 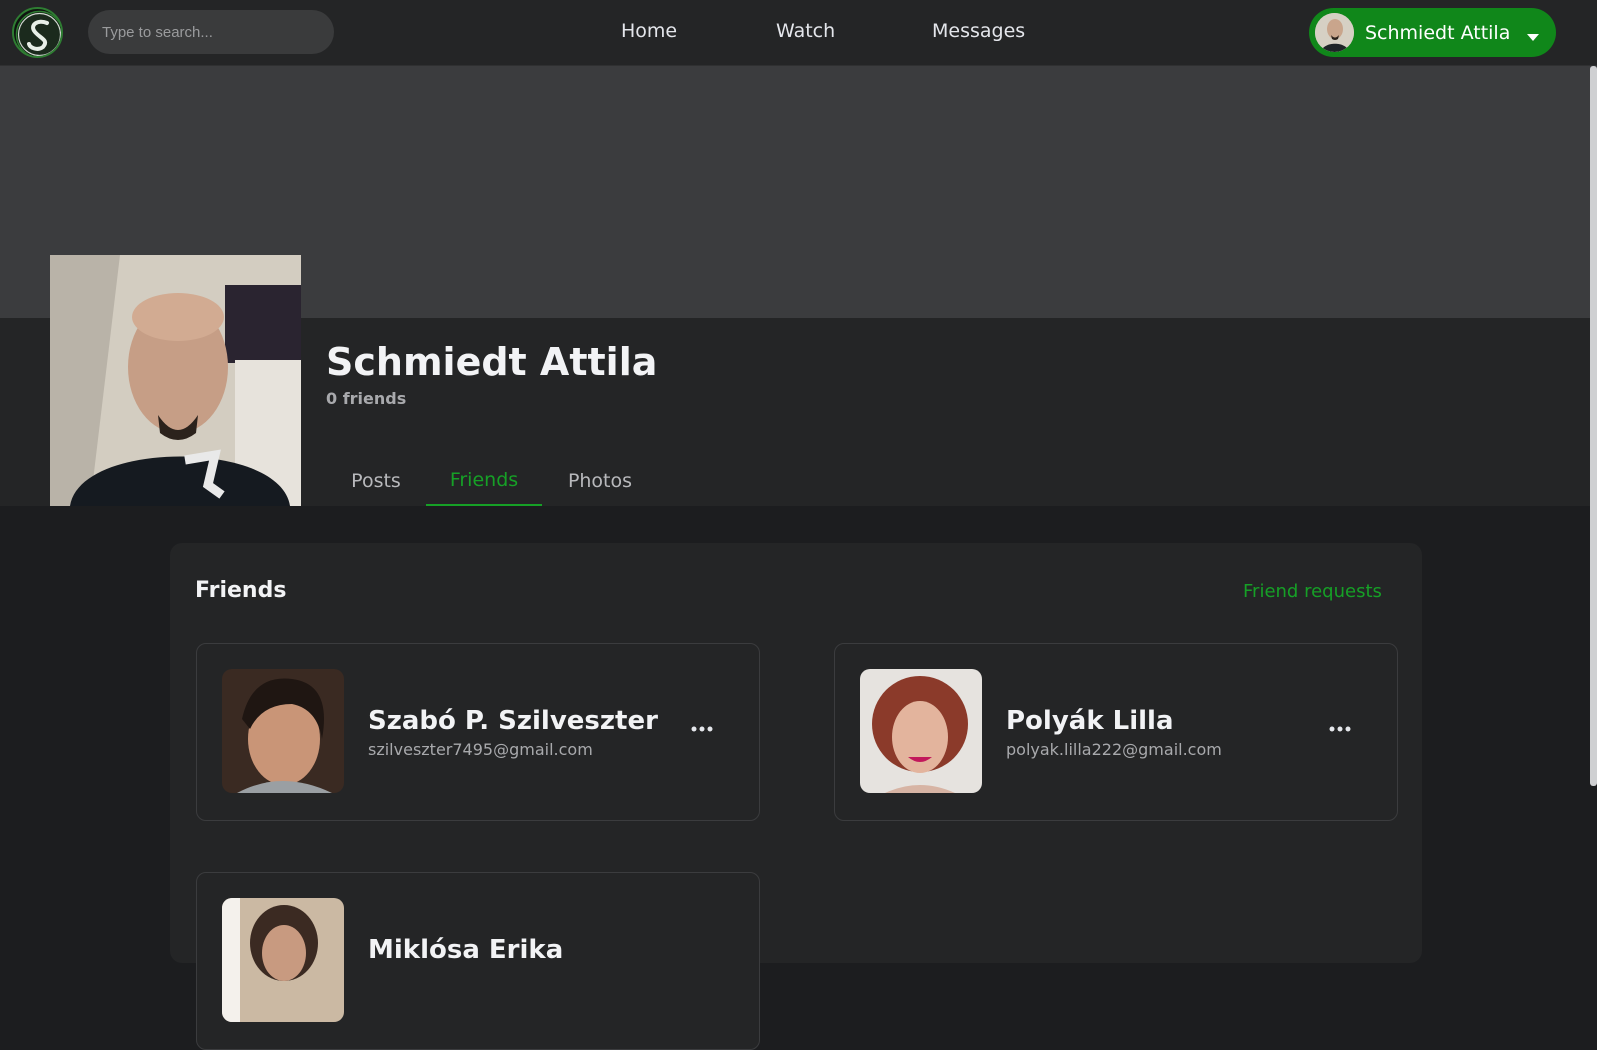 I want to click on friends-section-title: Friends, so click(x=241, y=590).